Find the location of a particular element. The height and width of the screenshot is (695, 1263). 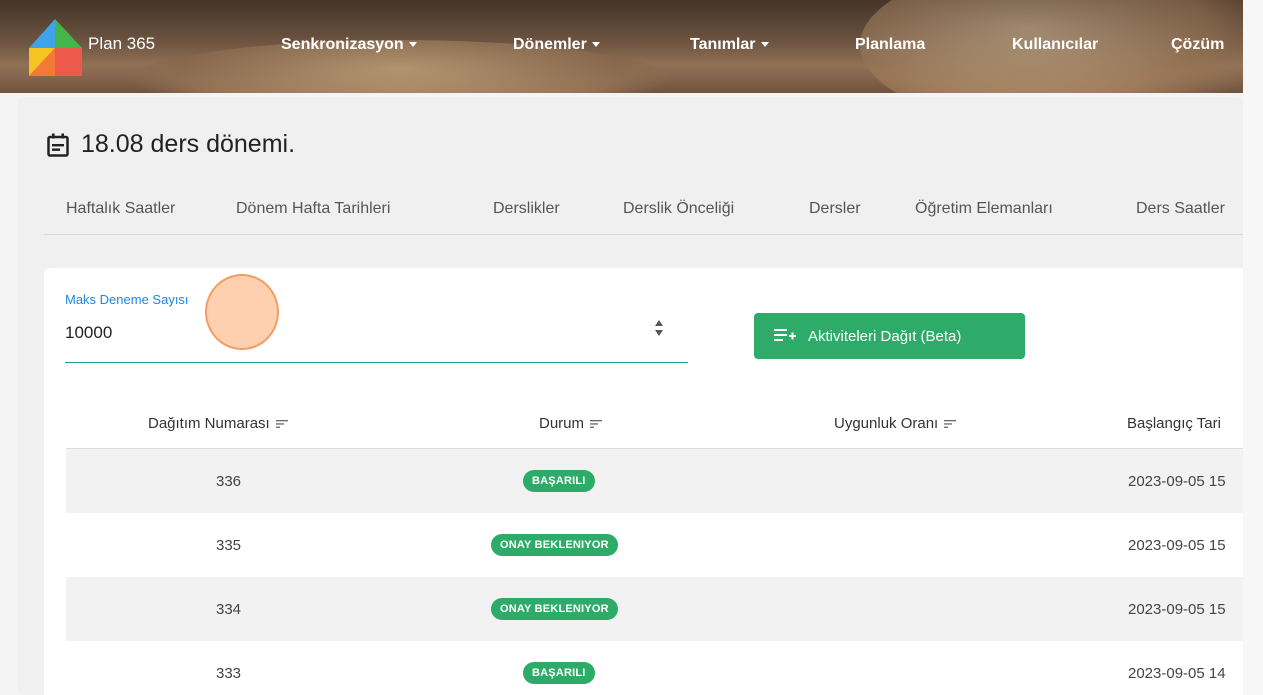

max-attempts-label: Maks Deneme Sayısı is located at coordinates (127, 299).